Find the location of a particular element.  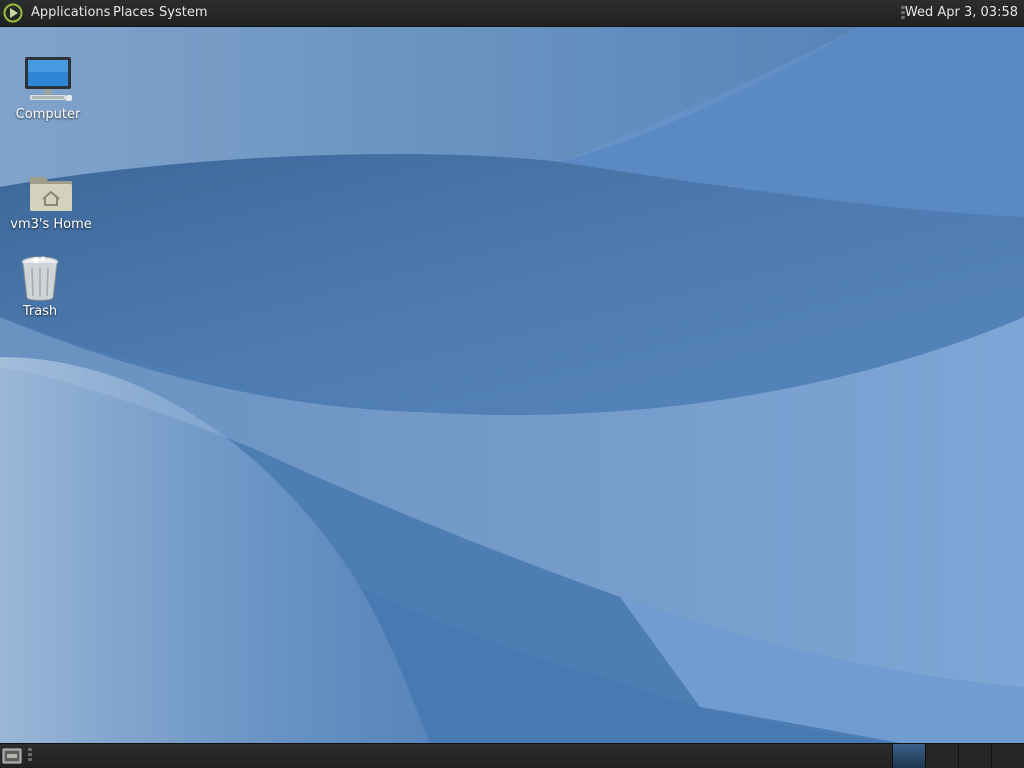

trash-icon is located at coordinates (40, 278).